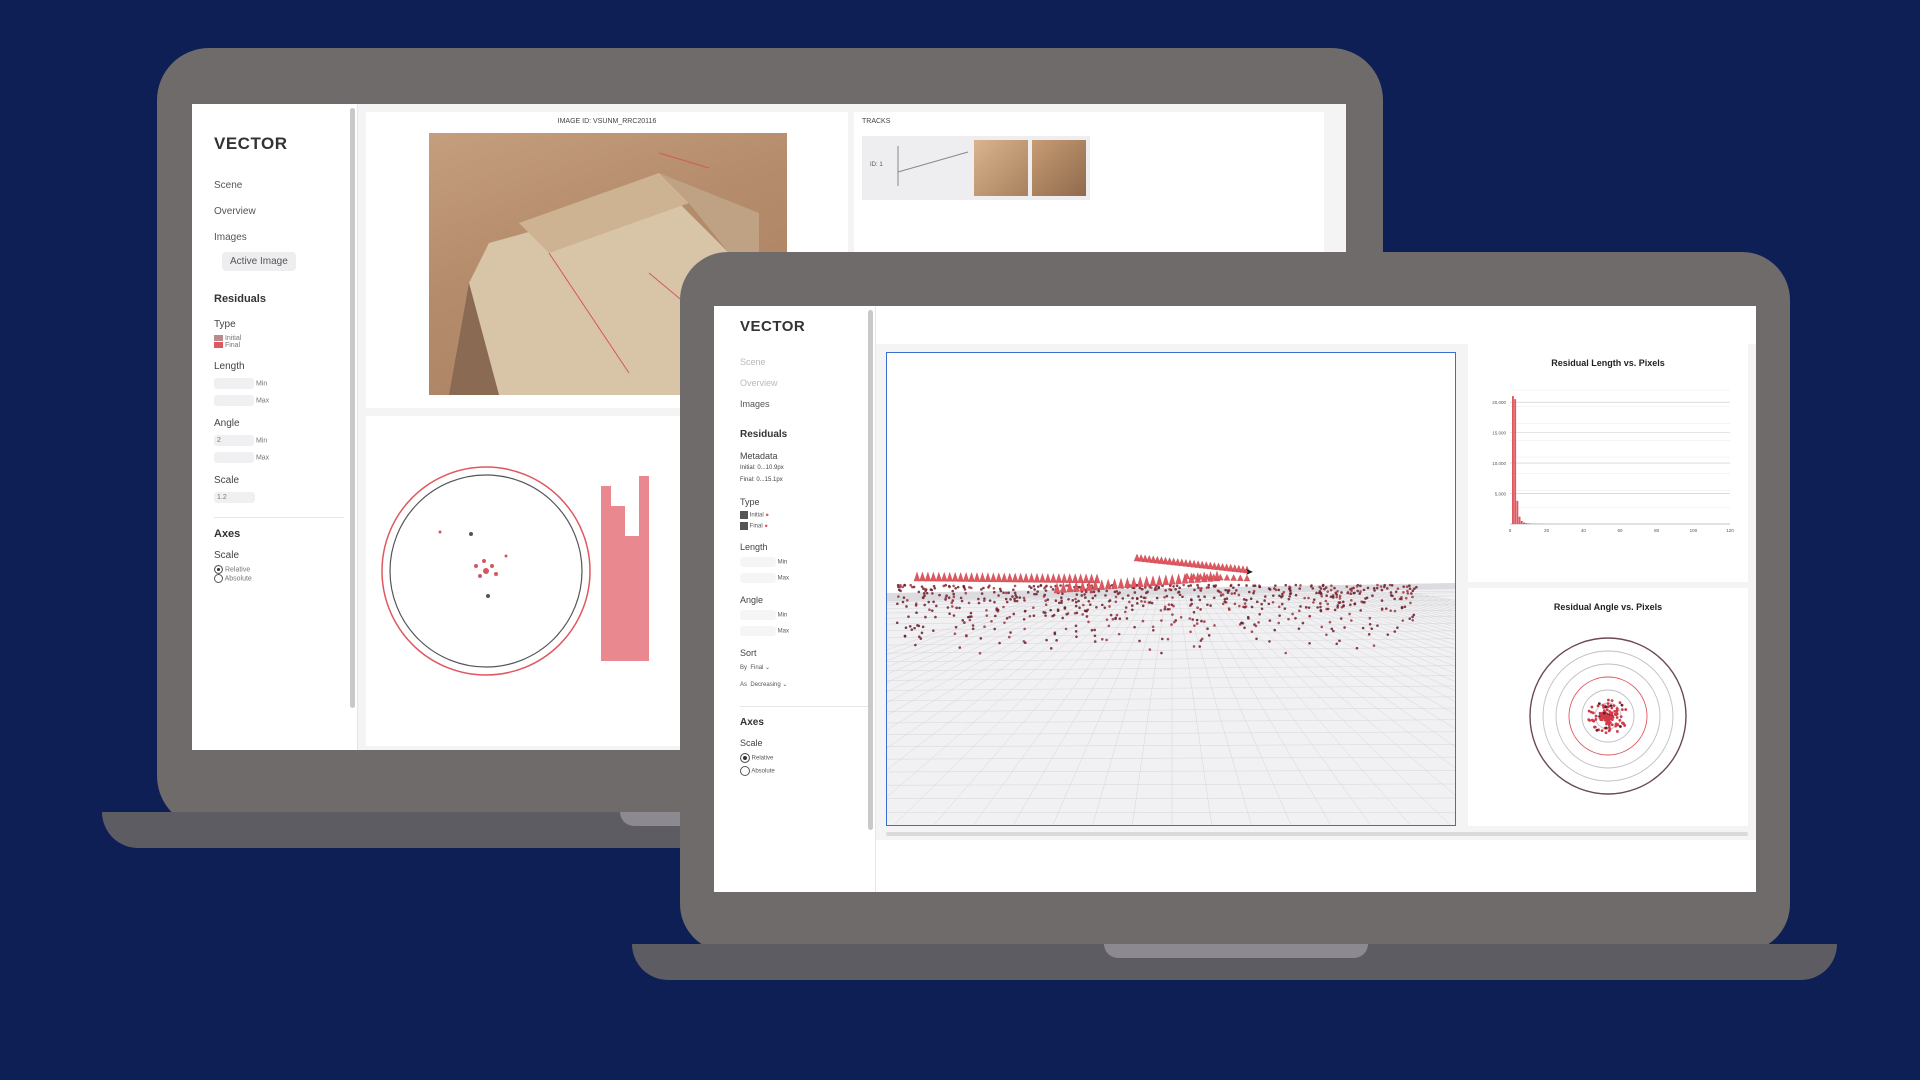 This screenshot has width=1920, height=1080. I want to click on back-angle-max: Max, so click(285, 457).